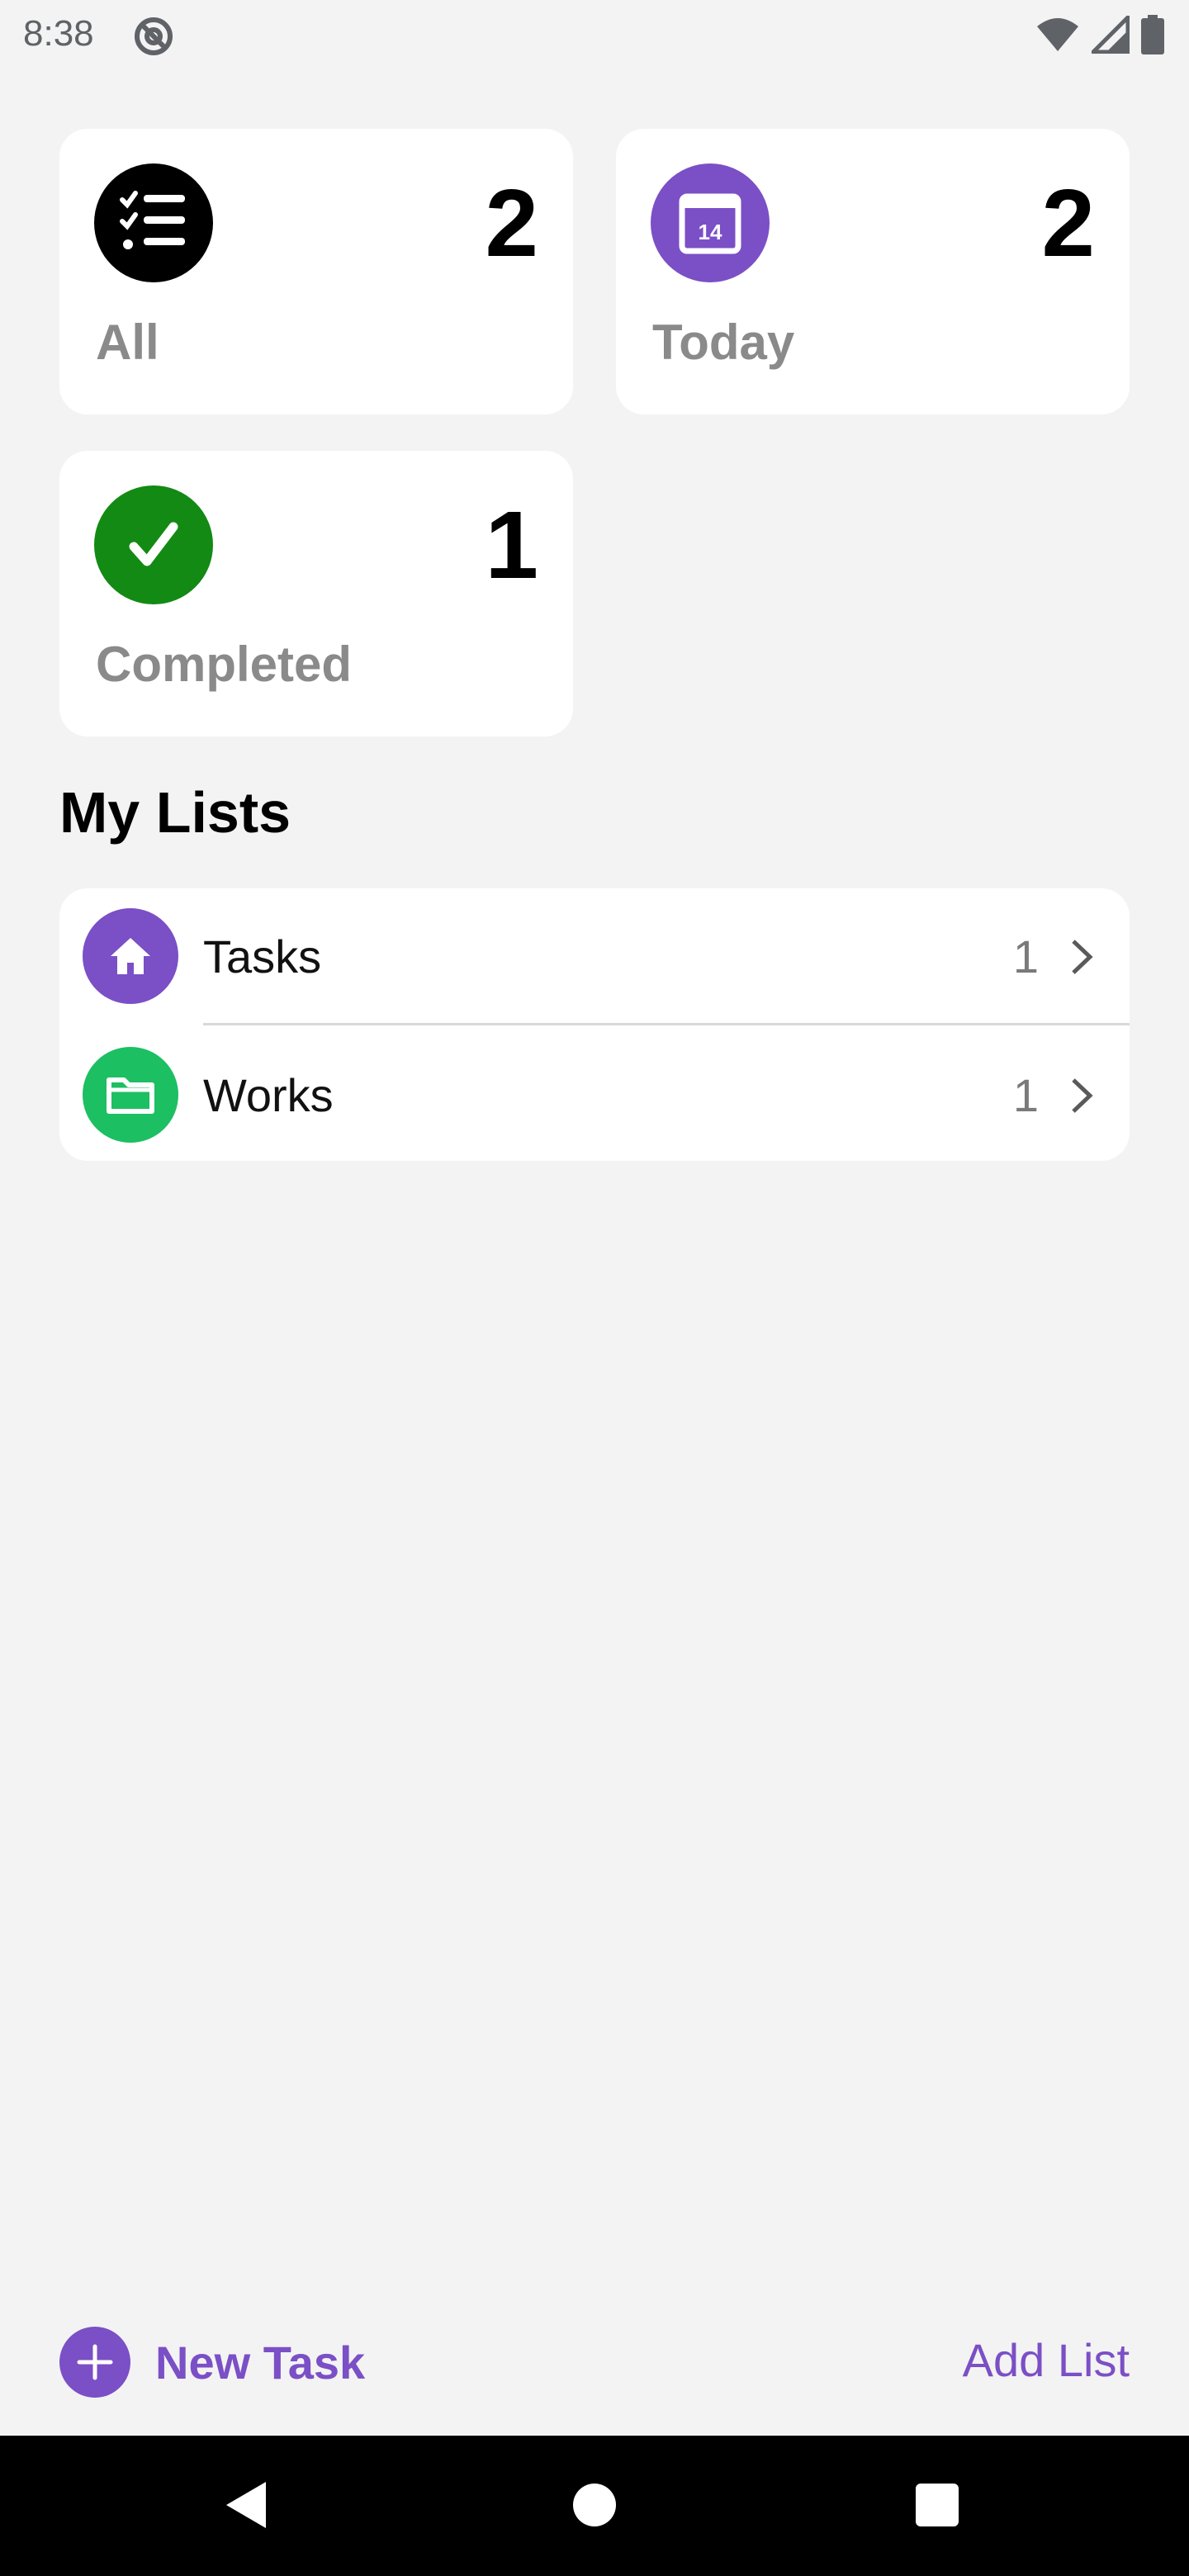  What do you see at coordinates (130, 956) in the screenshot?
I see `home-icon` at bounding box center [130, 956].